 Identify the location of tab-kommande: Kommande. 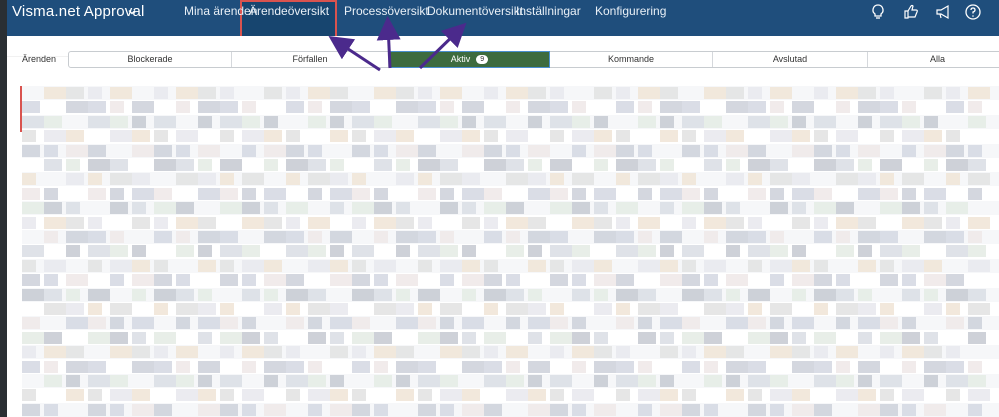
(631, 59).